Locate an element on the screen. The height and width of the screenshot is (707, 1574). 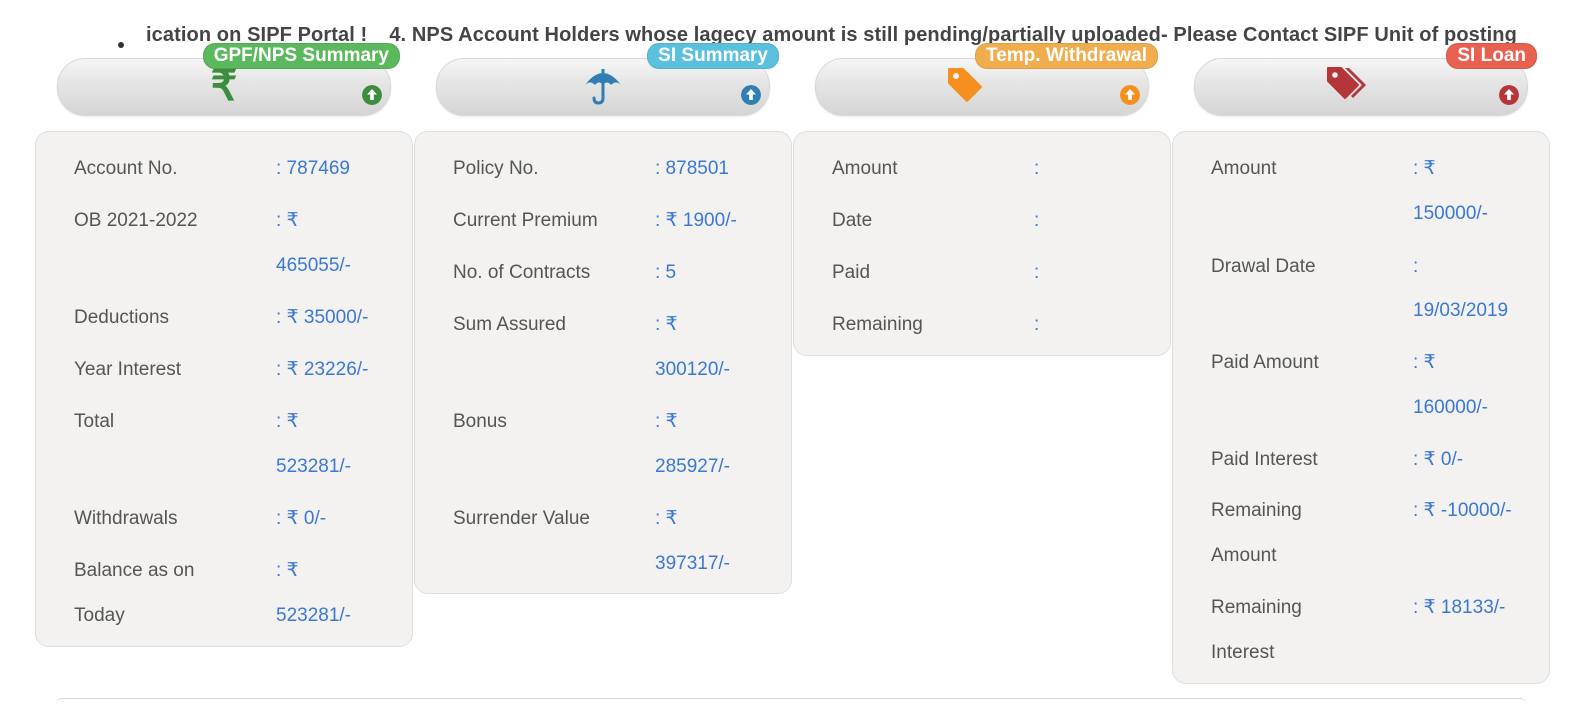
detail-label: OB 2021-2022 is located at coordinates (136, 220).